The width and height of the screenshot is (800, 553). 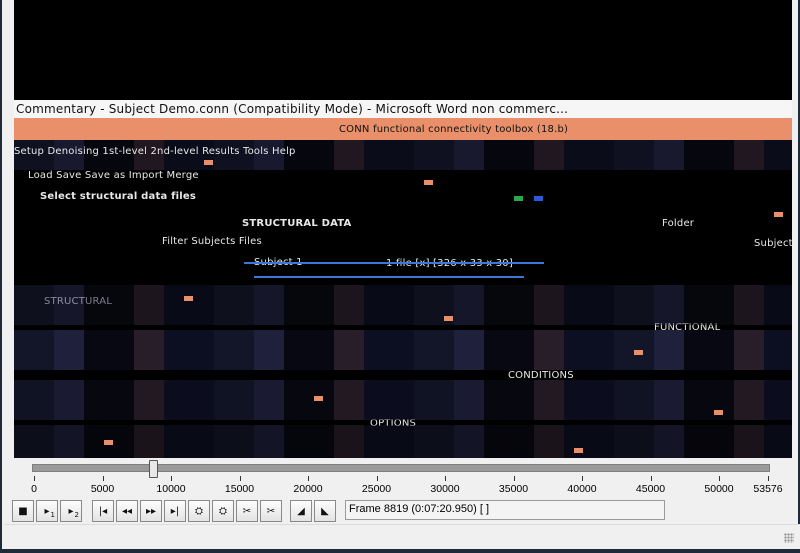 I want to click on go-end-button: ▸|, so click(x=175, y=511).